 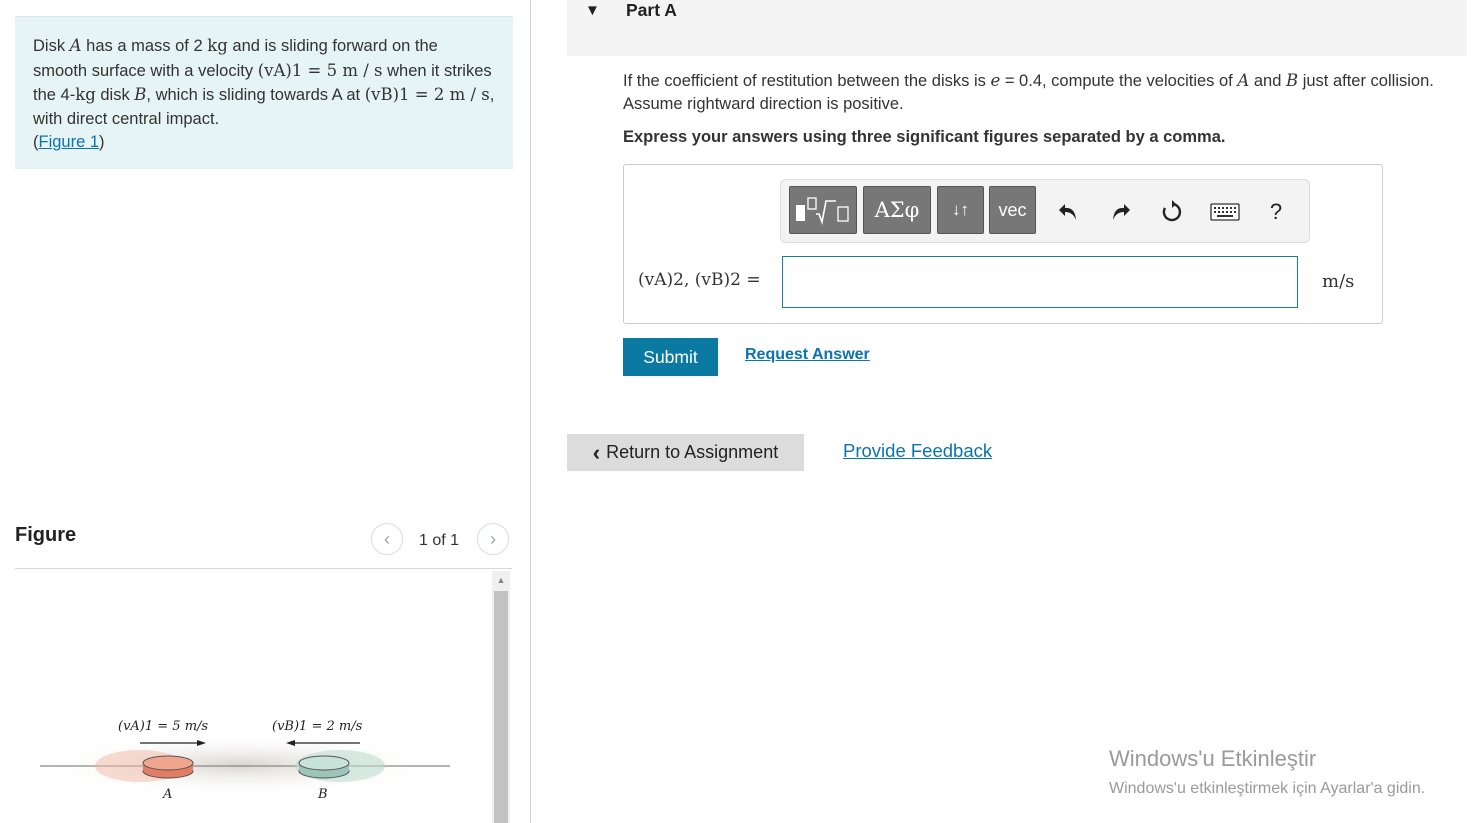 I want to click on figure-next-button: ›, so click(x=493, y=539).